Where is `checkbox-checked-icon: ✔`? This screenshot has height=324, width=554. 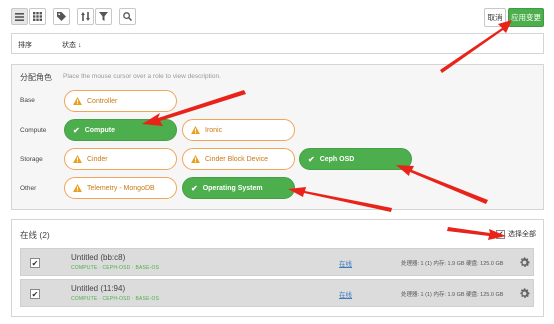
checkbox-checked-icon: ✔ is located at coordinates (500, 234).